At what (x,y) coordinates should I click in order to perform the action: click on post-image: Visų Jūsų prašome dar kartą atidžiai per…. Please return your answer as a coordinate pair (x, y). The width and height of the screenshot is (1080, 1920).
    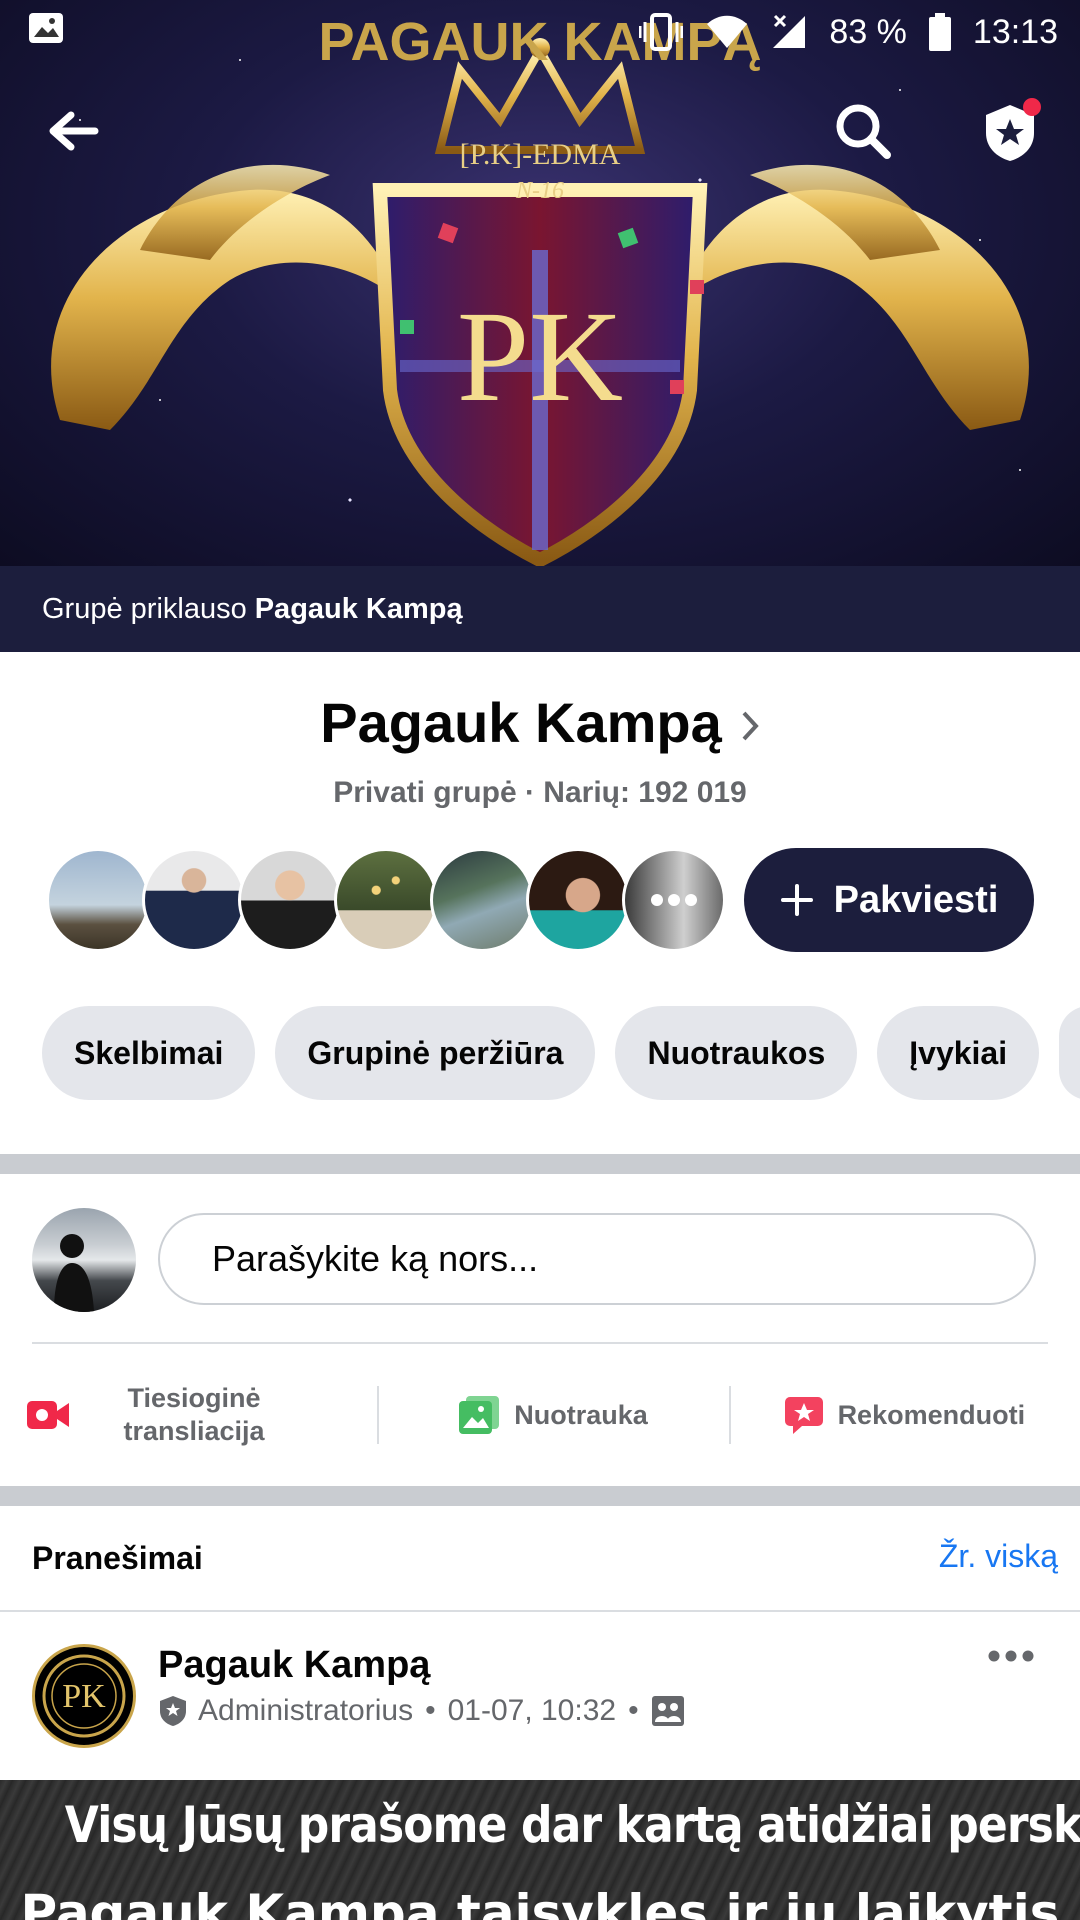
    Looking at the image, I should click on (540, 1850).